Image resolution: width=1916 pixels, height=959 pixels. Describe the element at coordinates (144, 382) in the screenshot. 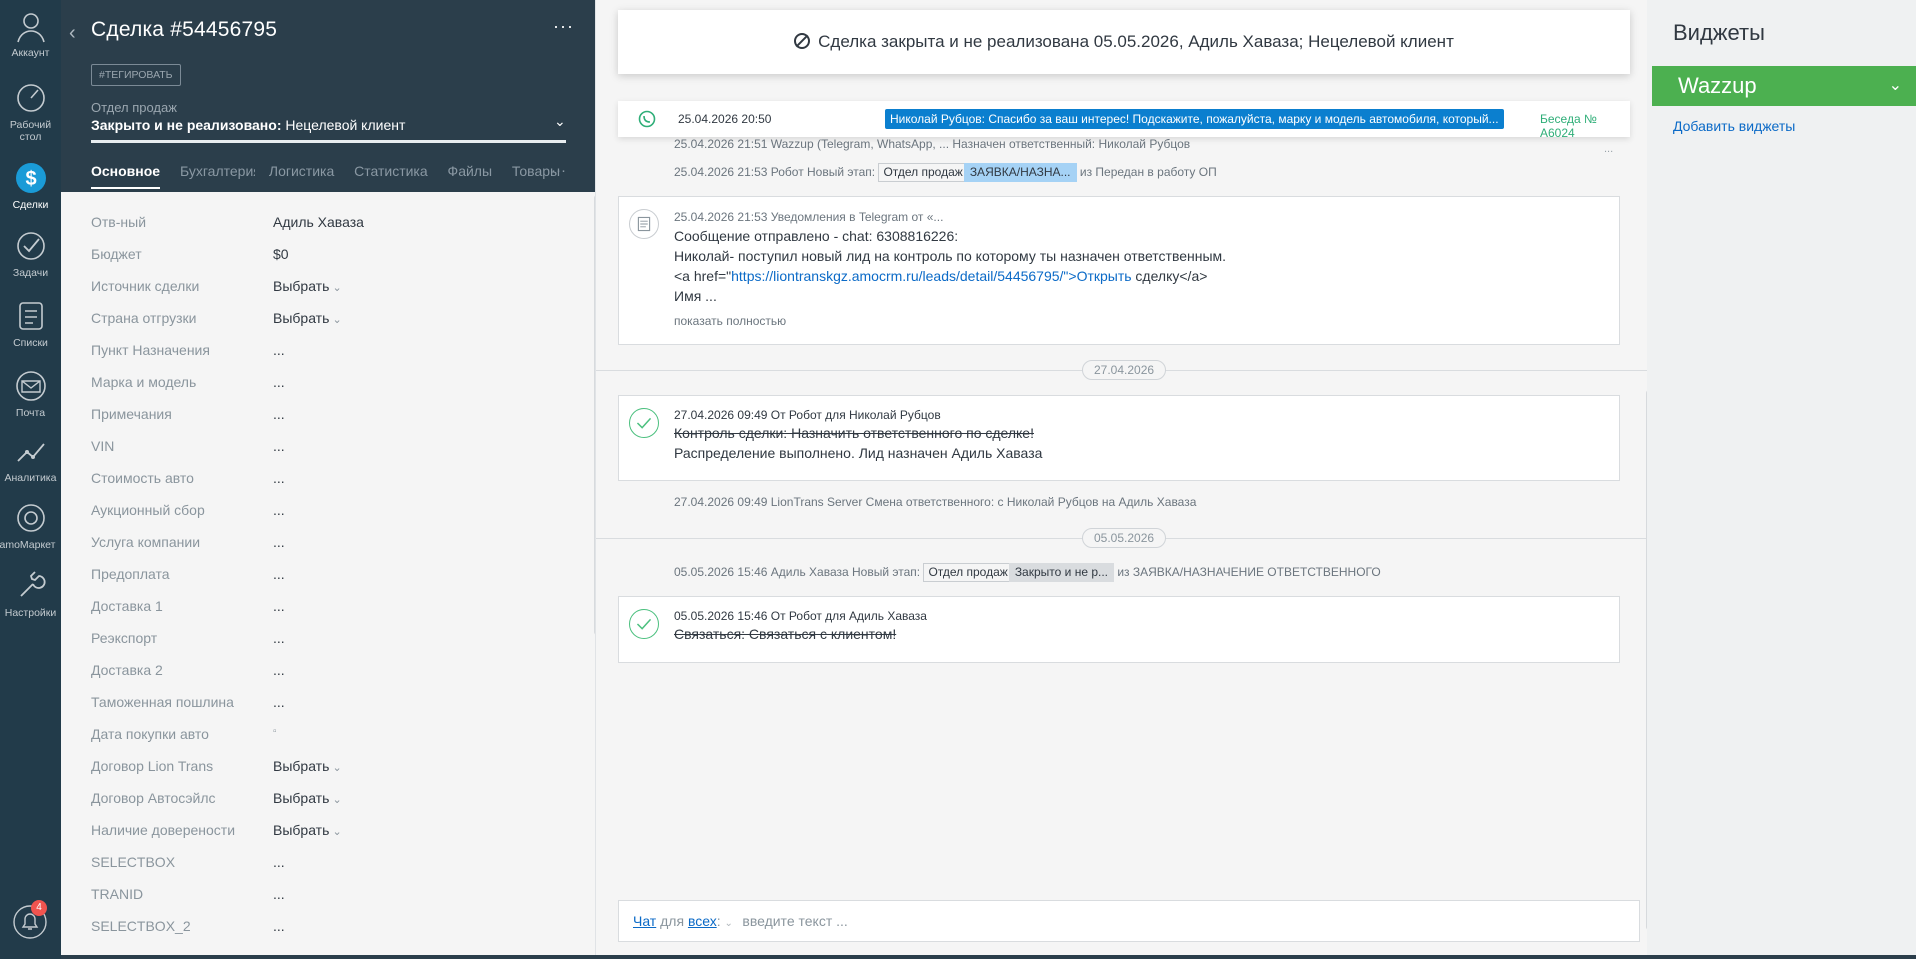

I see `field-label: Марка и модель` at that location.